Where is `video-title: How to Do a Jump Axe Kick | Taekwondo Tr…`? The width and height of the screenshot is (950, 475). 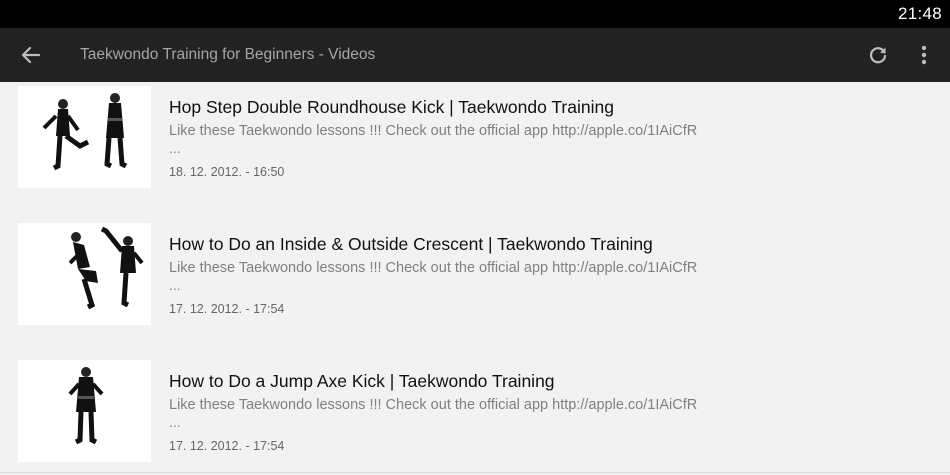 video-title: How to Do a Jump Axe Kick | Taekwondo Tr… is located at coordinates (362, 381).